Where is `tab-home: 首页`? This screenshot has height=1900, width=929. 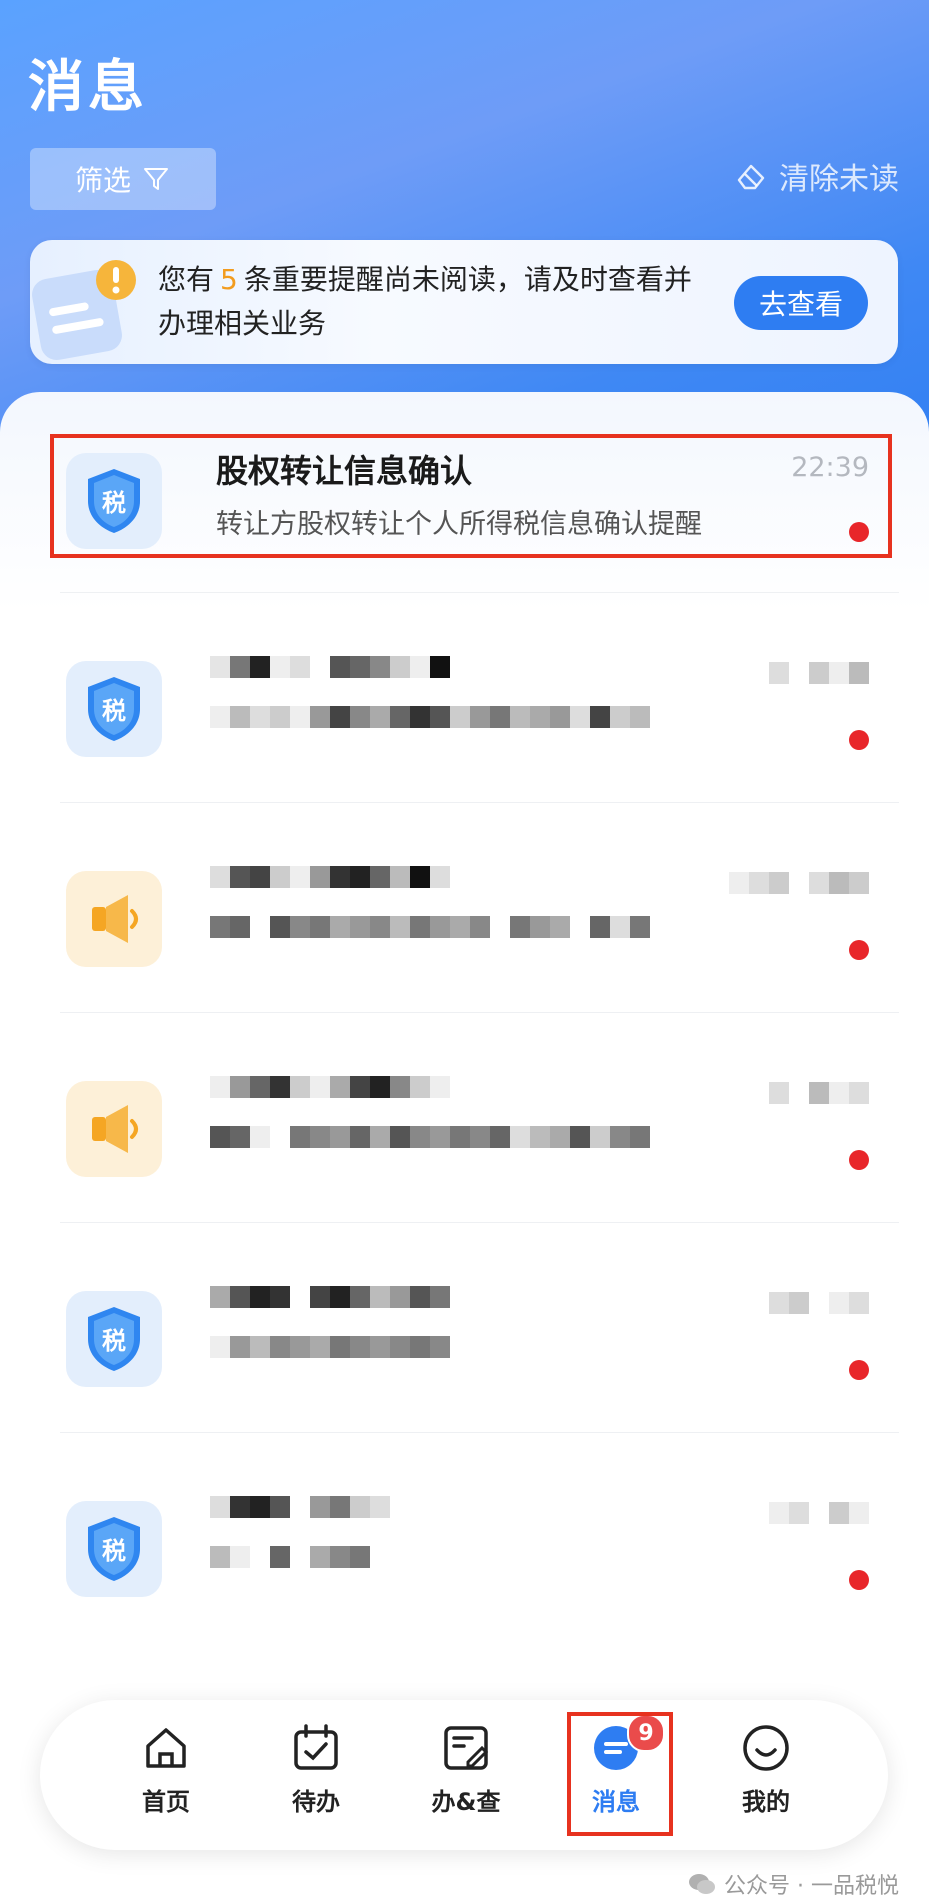
tab-home: 首页 is located at coordinates (166, 1775).